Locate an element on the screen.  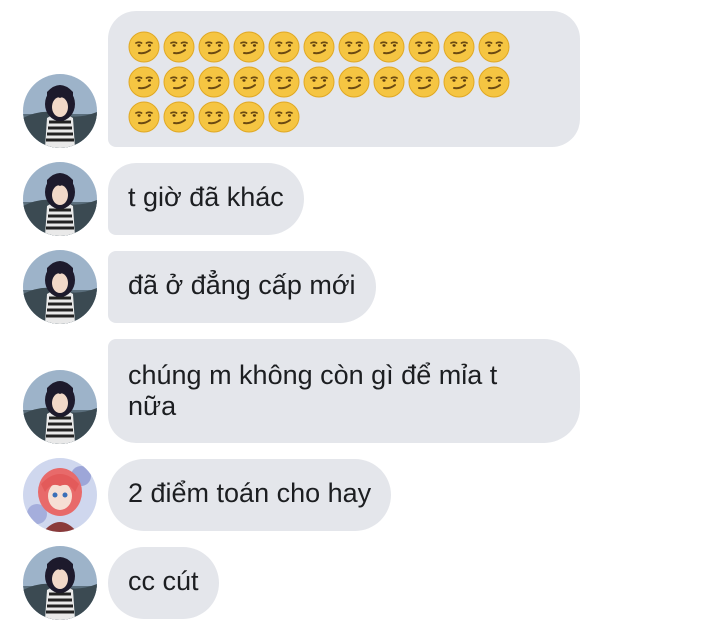
message-text: cc cút is located at coordinates (163, 581).